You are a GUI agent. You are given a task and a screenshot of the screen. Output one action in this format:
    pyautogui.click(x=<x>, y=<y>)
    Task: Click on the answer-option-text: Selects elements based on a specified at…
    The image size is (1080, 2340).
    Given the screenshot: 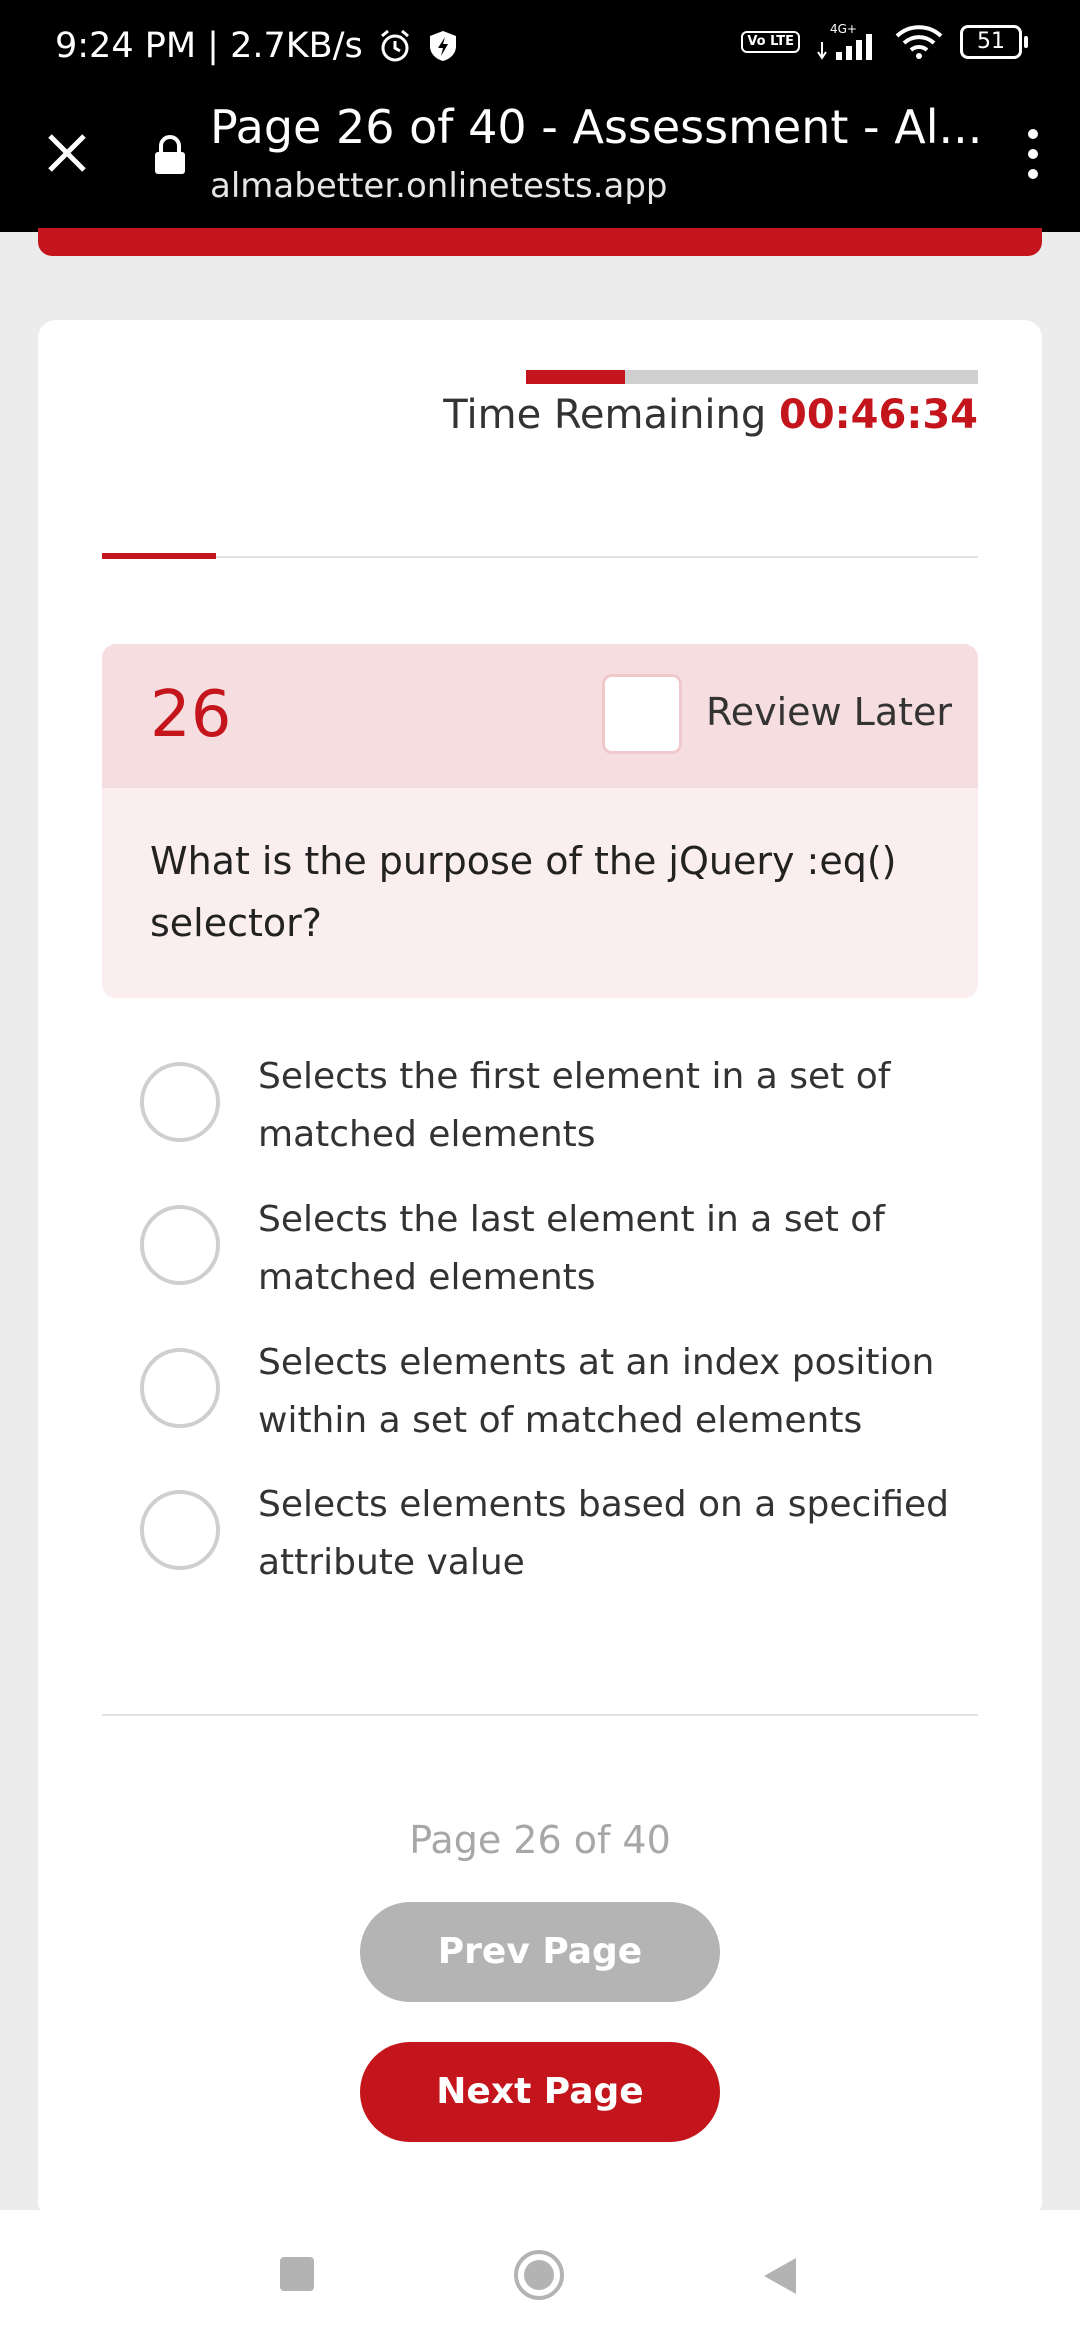 What is the action you would take?
    pyautogui.click(x=608, y=1534)
    